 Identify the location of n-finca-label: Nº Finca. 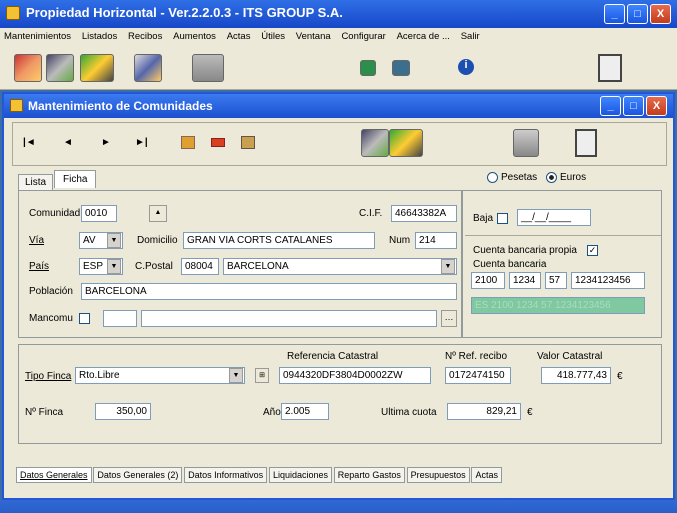
(44, 412).